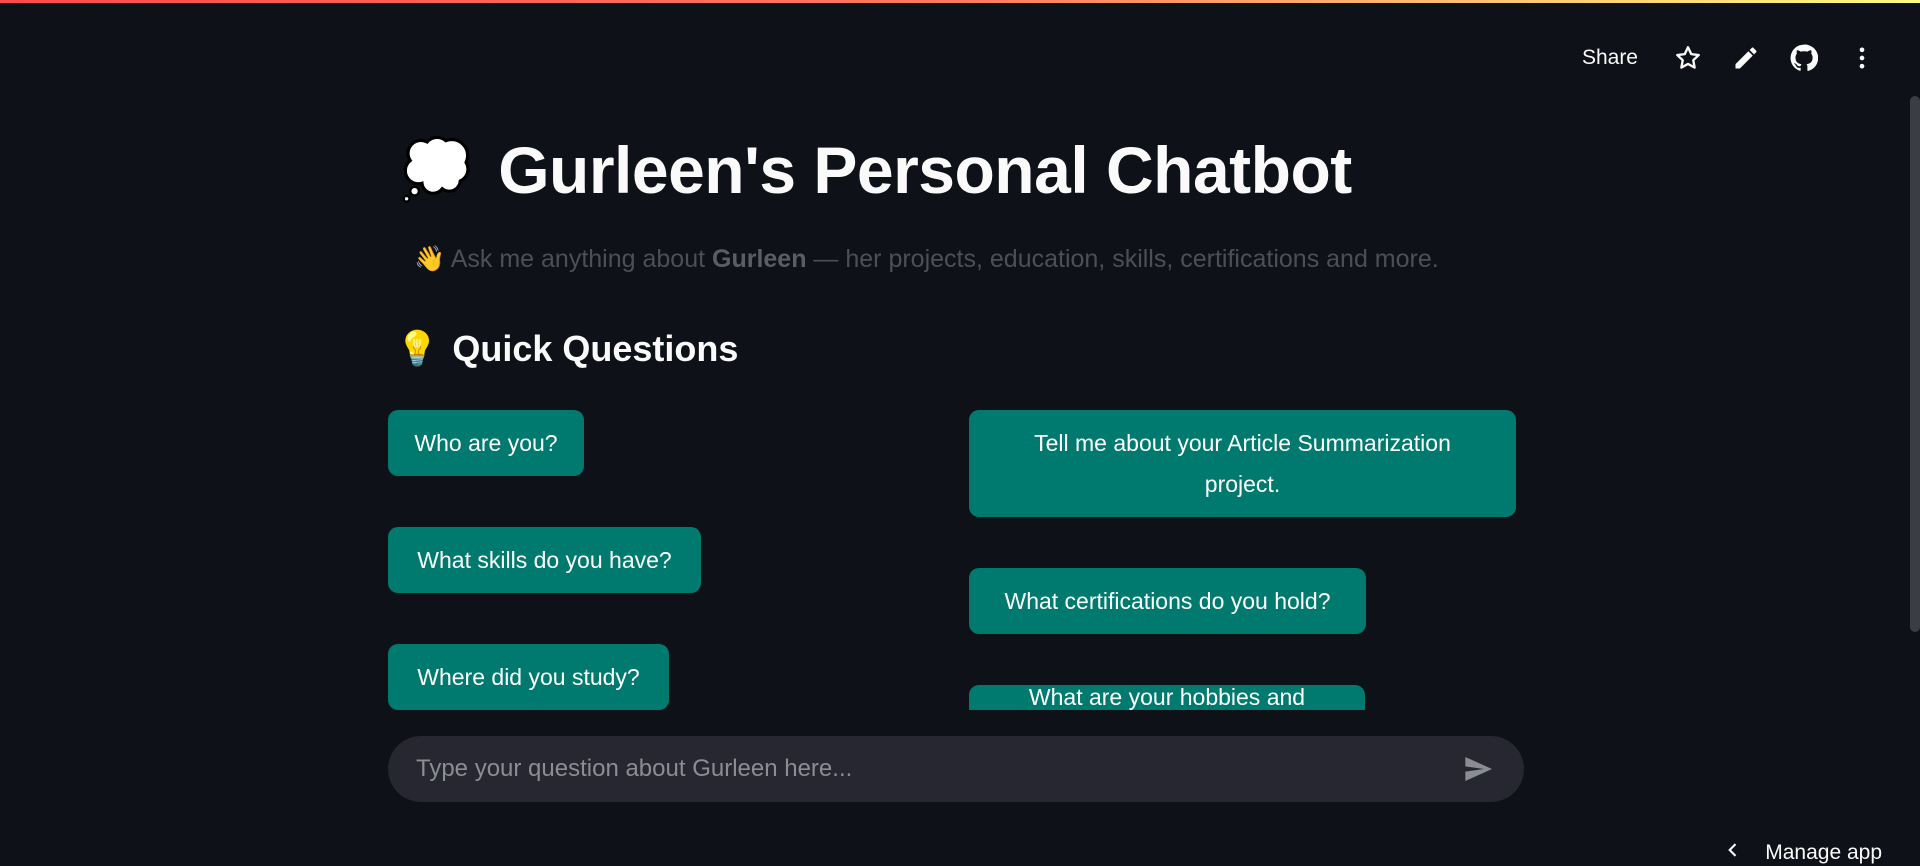 The image size is (1920, 866). Describe the element at coordinates (1823, 852) in the screenshot. I see `manage-app-label: Manage app` at that location.